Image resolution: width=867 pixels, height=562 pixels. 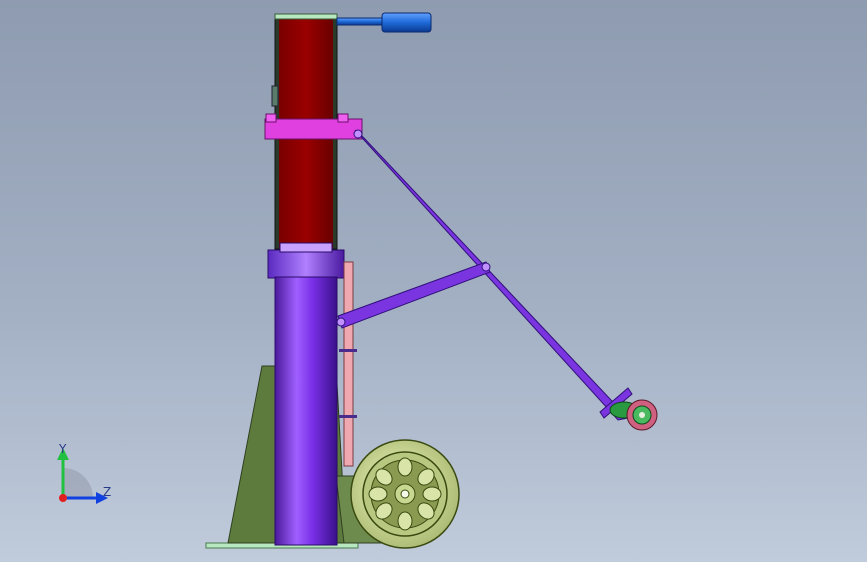 What do you see at coordinates (78, 483) in the screenshot?
I see `triad-quarter-disc` at bounding box center [78, 483].